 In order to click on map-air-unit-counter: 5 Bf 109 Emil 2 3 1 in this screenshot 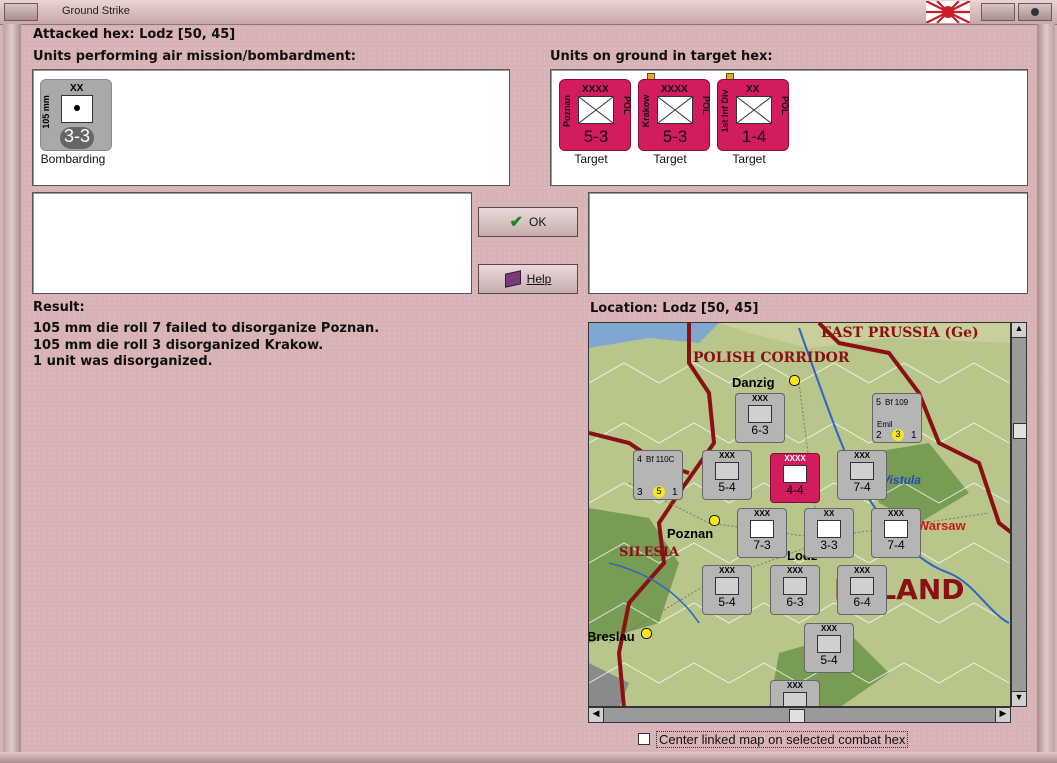, I will do `click(897, 418)`.